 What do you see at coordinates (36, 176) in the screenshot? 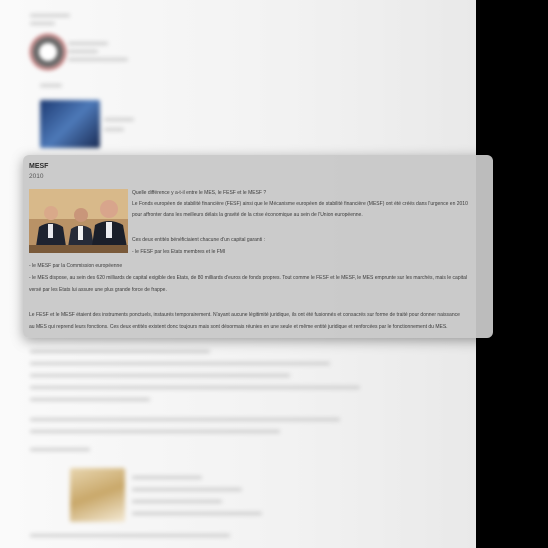
I see `card-year: 2010` at bounding box center [36, 176].